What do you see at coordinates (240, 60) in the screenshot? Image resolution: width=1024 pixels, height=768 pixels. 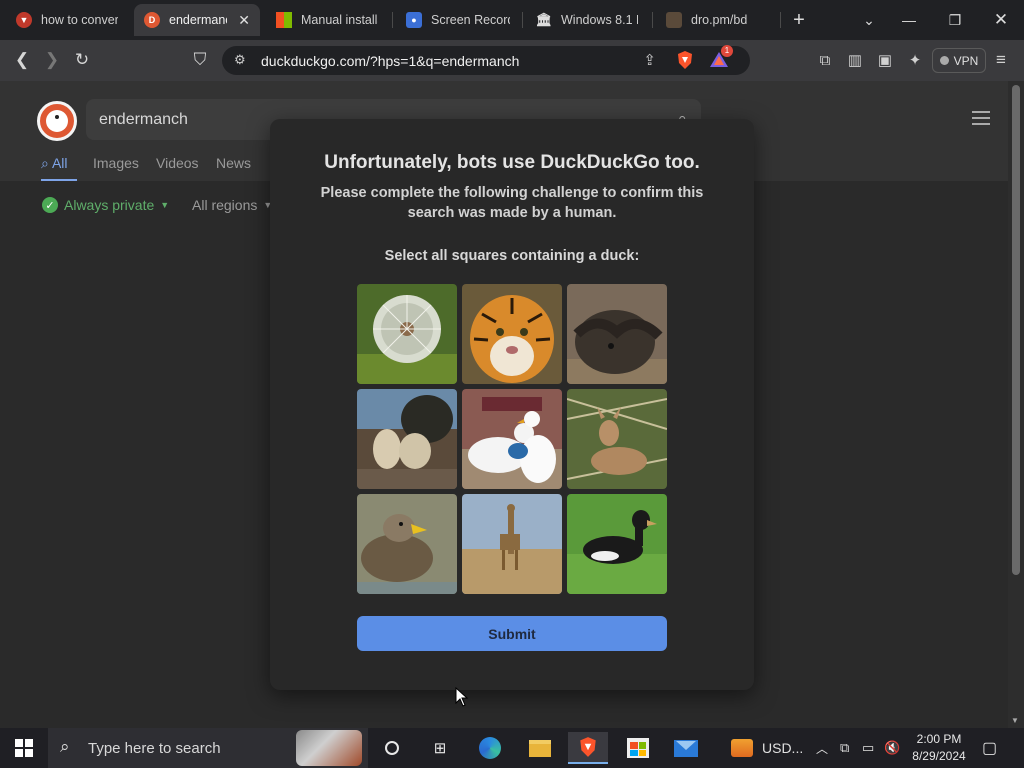 I see `site-settings-icon: ⚙` at bounding box center [240, 60].